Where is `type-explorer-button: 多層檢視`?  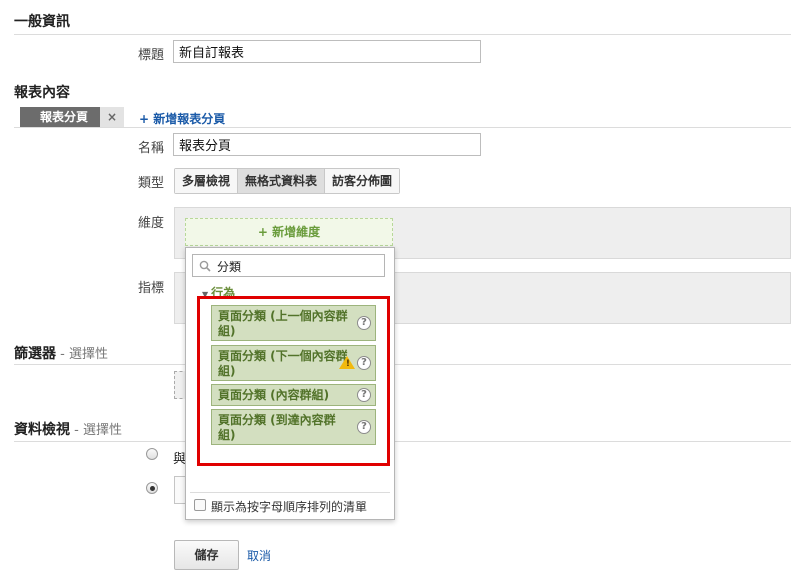 type-explorer-button: 多層檢視 is located at coordinates (207, 181).